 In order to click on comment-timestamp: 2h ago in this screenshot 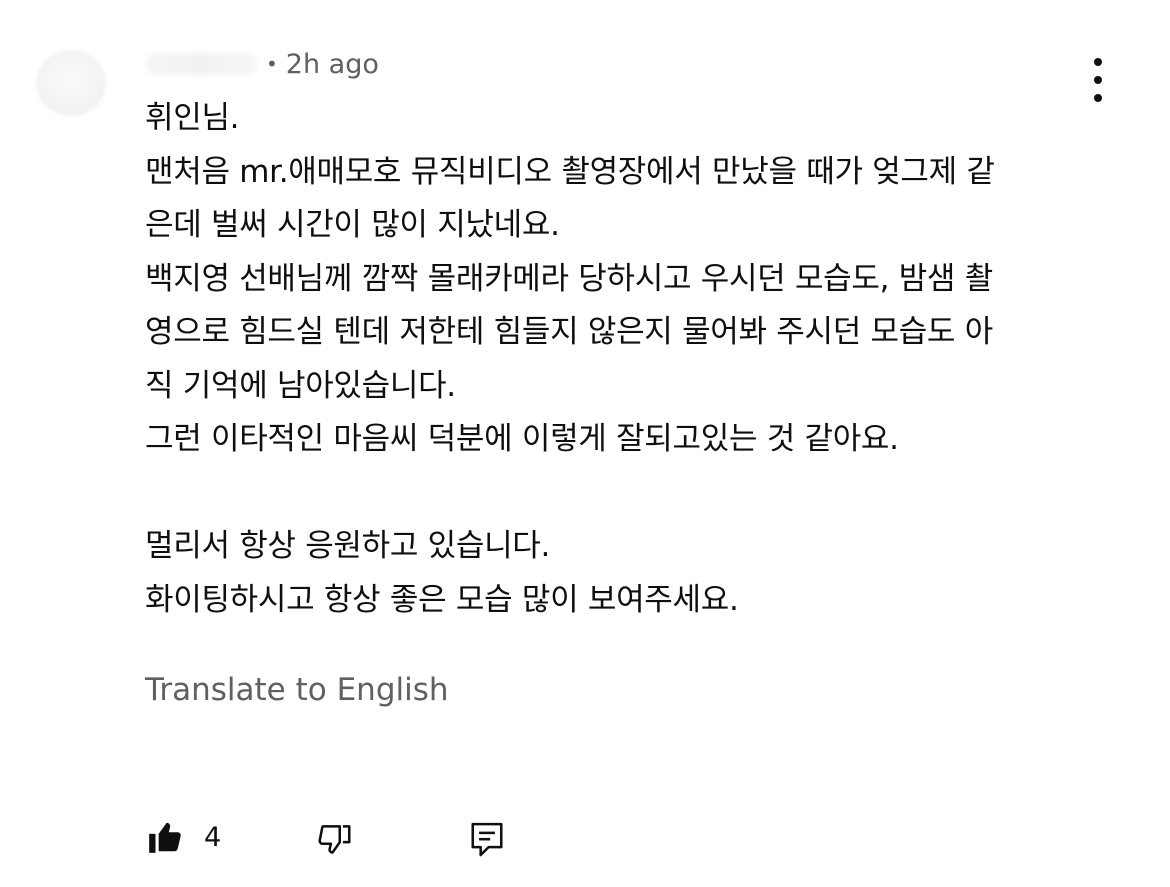, I will do `click(332, 64)`.